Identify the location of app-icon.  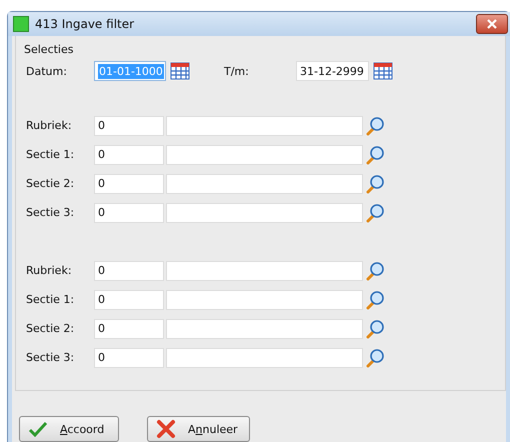
(21, 24).